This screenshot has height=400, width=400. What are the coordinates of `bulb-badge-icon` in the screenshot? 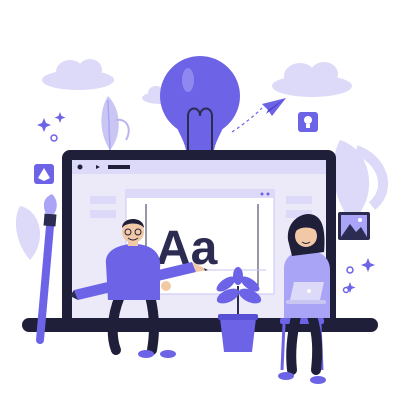 It's located at (308, 122).